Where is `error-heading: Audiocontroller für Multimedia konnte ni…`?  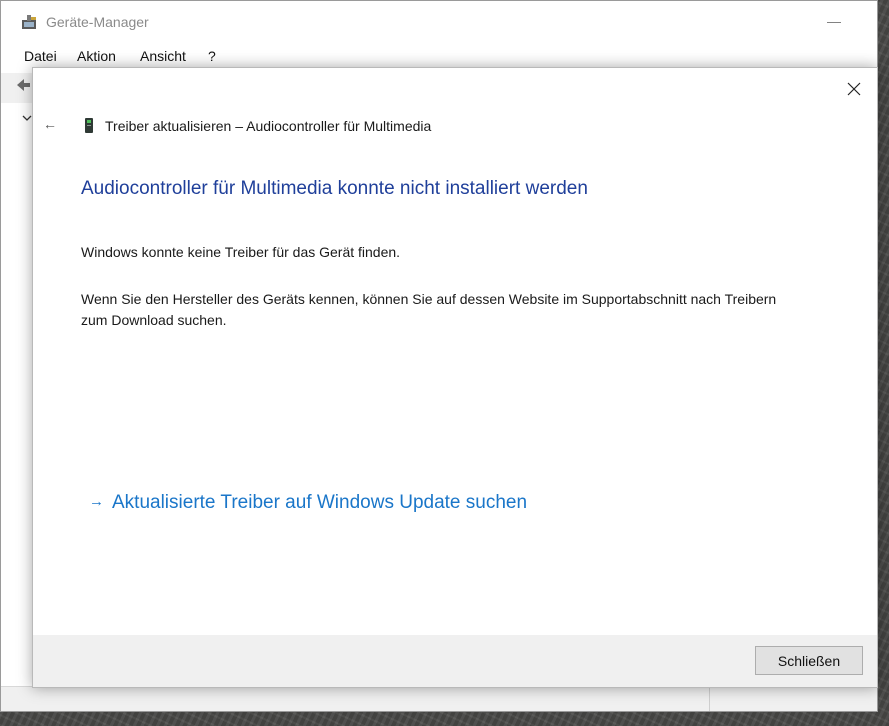
error-heading: Audiocontroller für Multimedia konnte ni… is located at coordinates (334, 188).